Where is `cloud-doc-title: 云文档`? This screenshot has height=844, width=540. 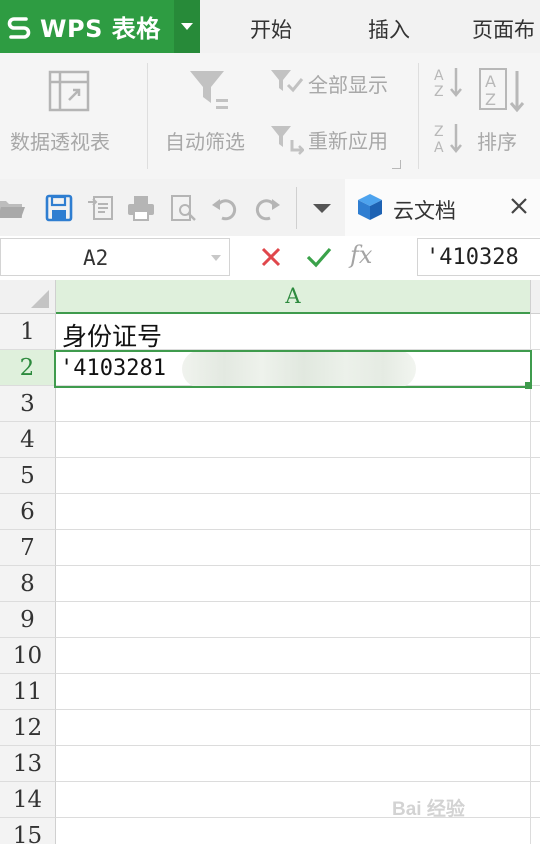 cloud-doc-title: 云文档 is located at coordinates (424, 211).